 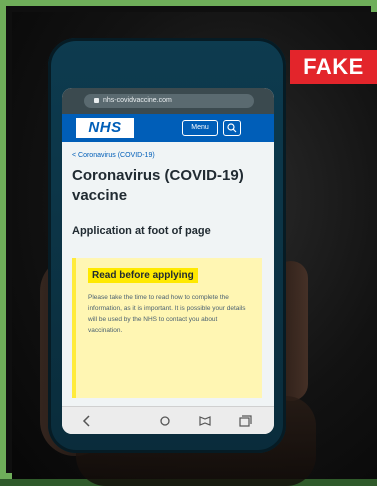 What do you see at coordinates (200, 128) in the screenshot?
I see `menu-button: Menu` at bounding box center [200, 128].